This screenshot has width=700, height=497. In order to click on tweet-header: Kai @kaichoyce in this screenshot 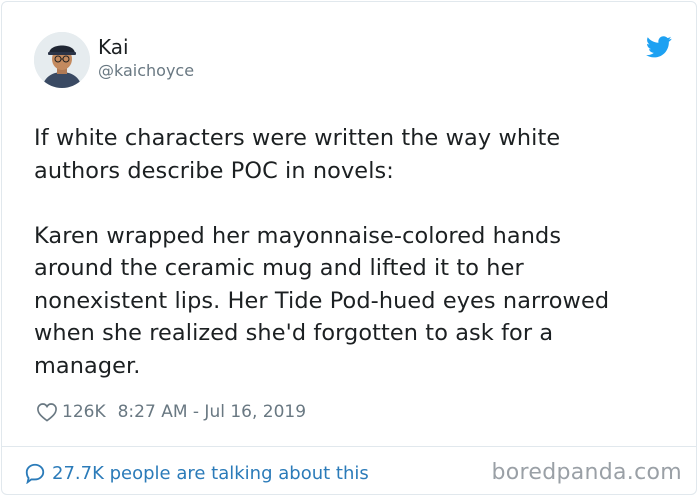, I will do `click(354, 62)`.